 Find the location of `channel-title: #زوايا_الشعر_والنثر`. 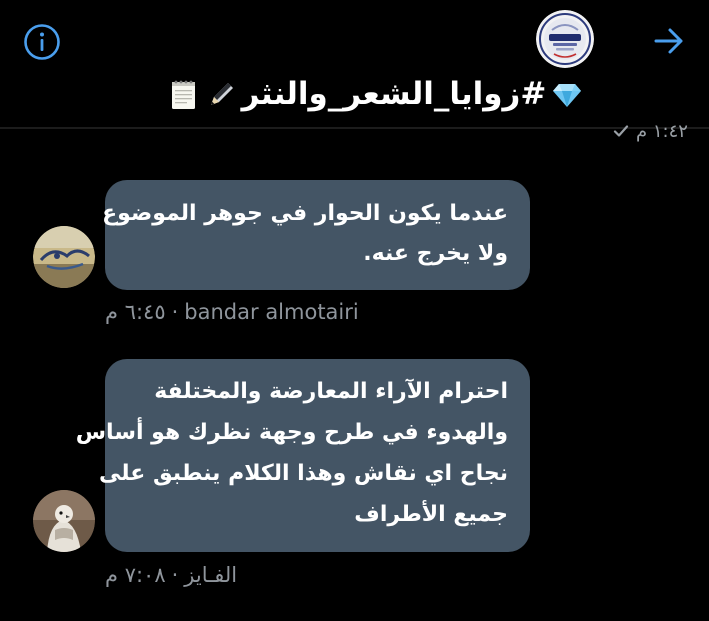

channel-title: #زوايا_الشعر_والنثر is located at coordinates (375, 94).